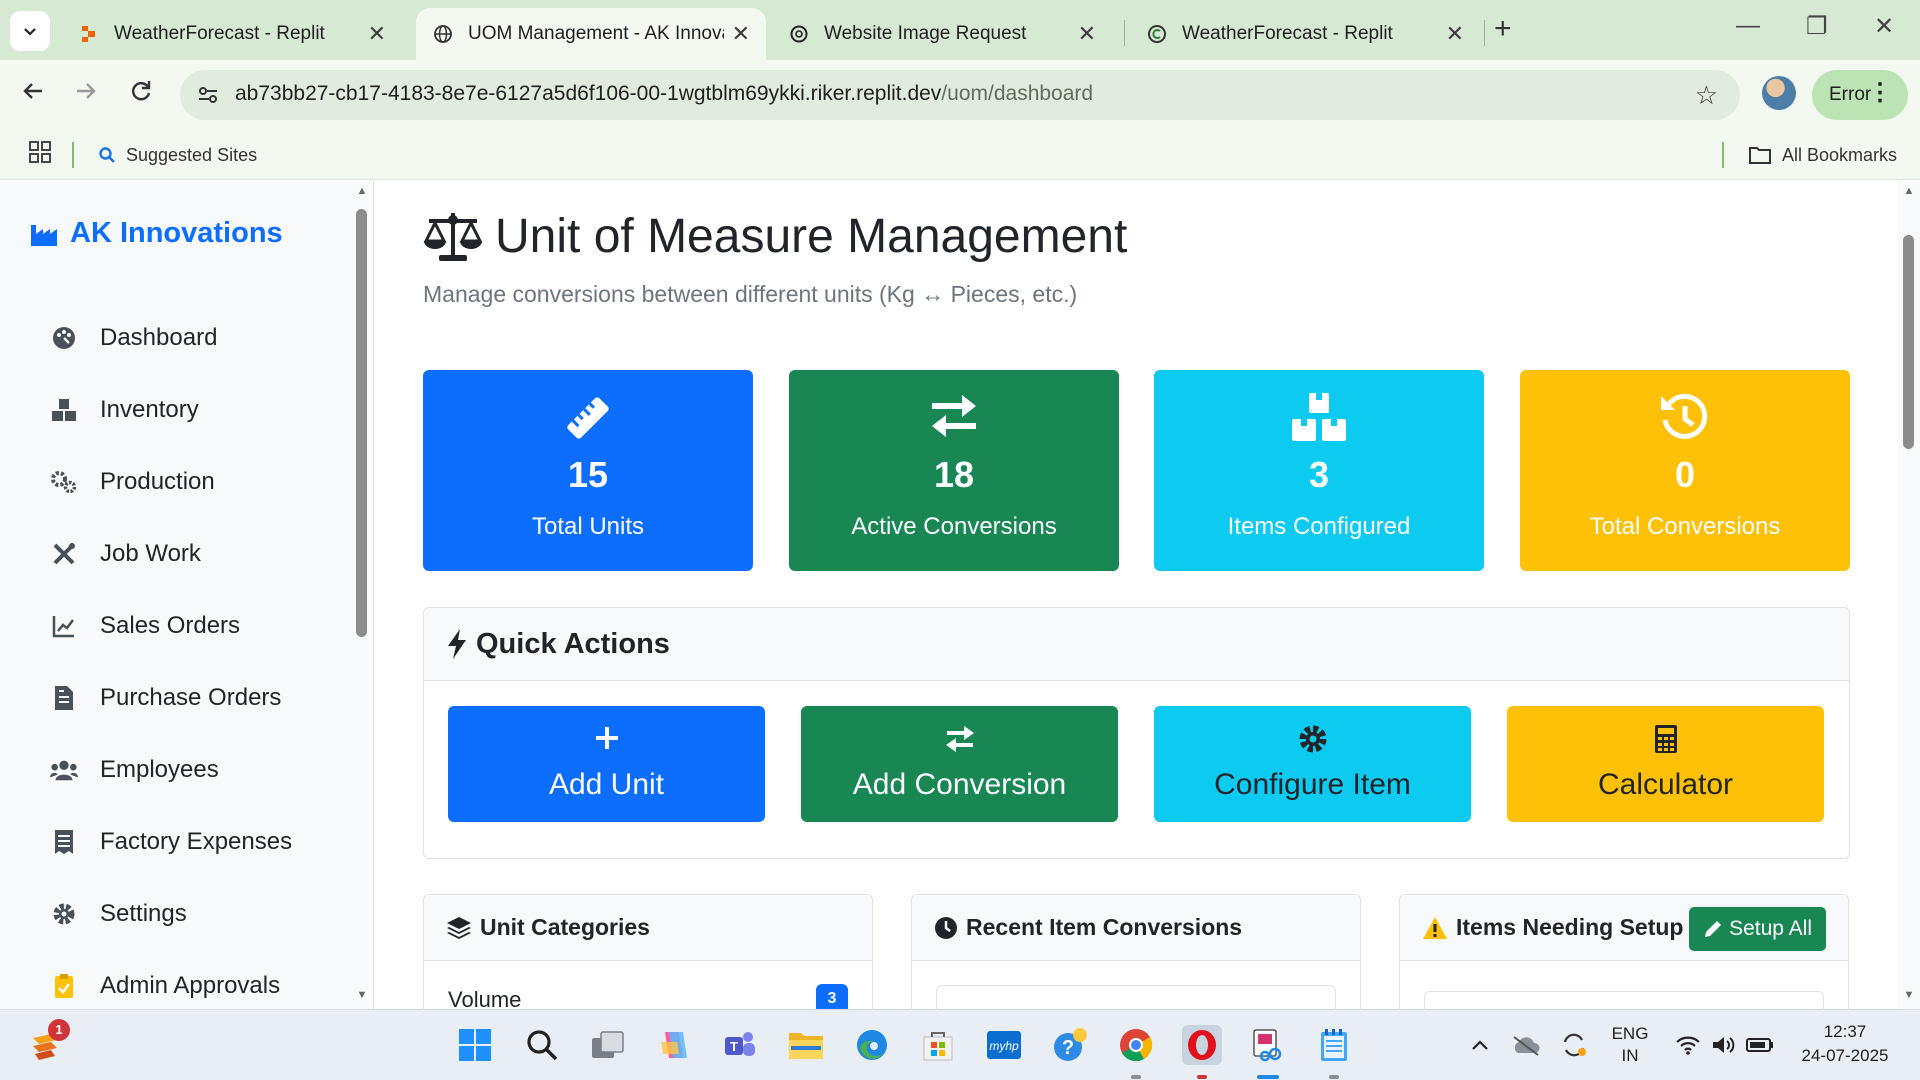 Image resolution: width=1920 pixels, height=1080 pixels. What do you see at coordinates (1268, 1045) in the screenshot?
I see `snipping-tool-icon` at bounding box center [1268, 1045].